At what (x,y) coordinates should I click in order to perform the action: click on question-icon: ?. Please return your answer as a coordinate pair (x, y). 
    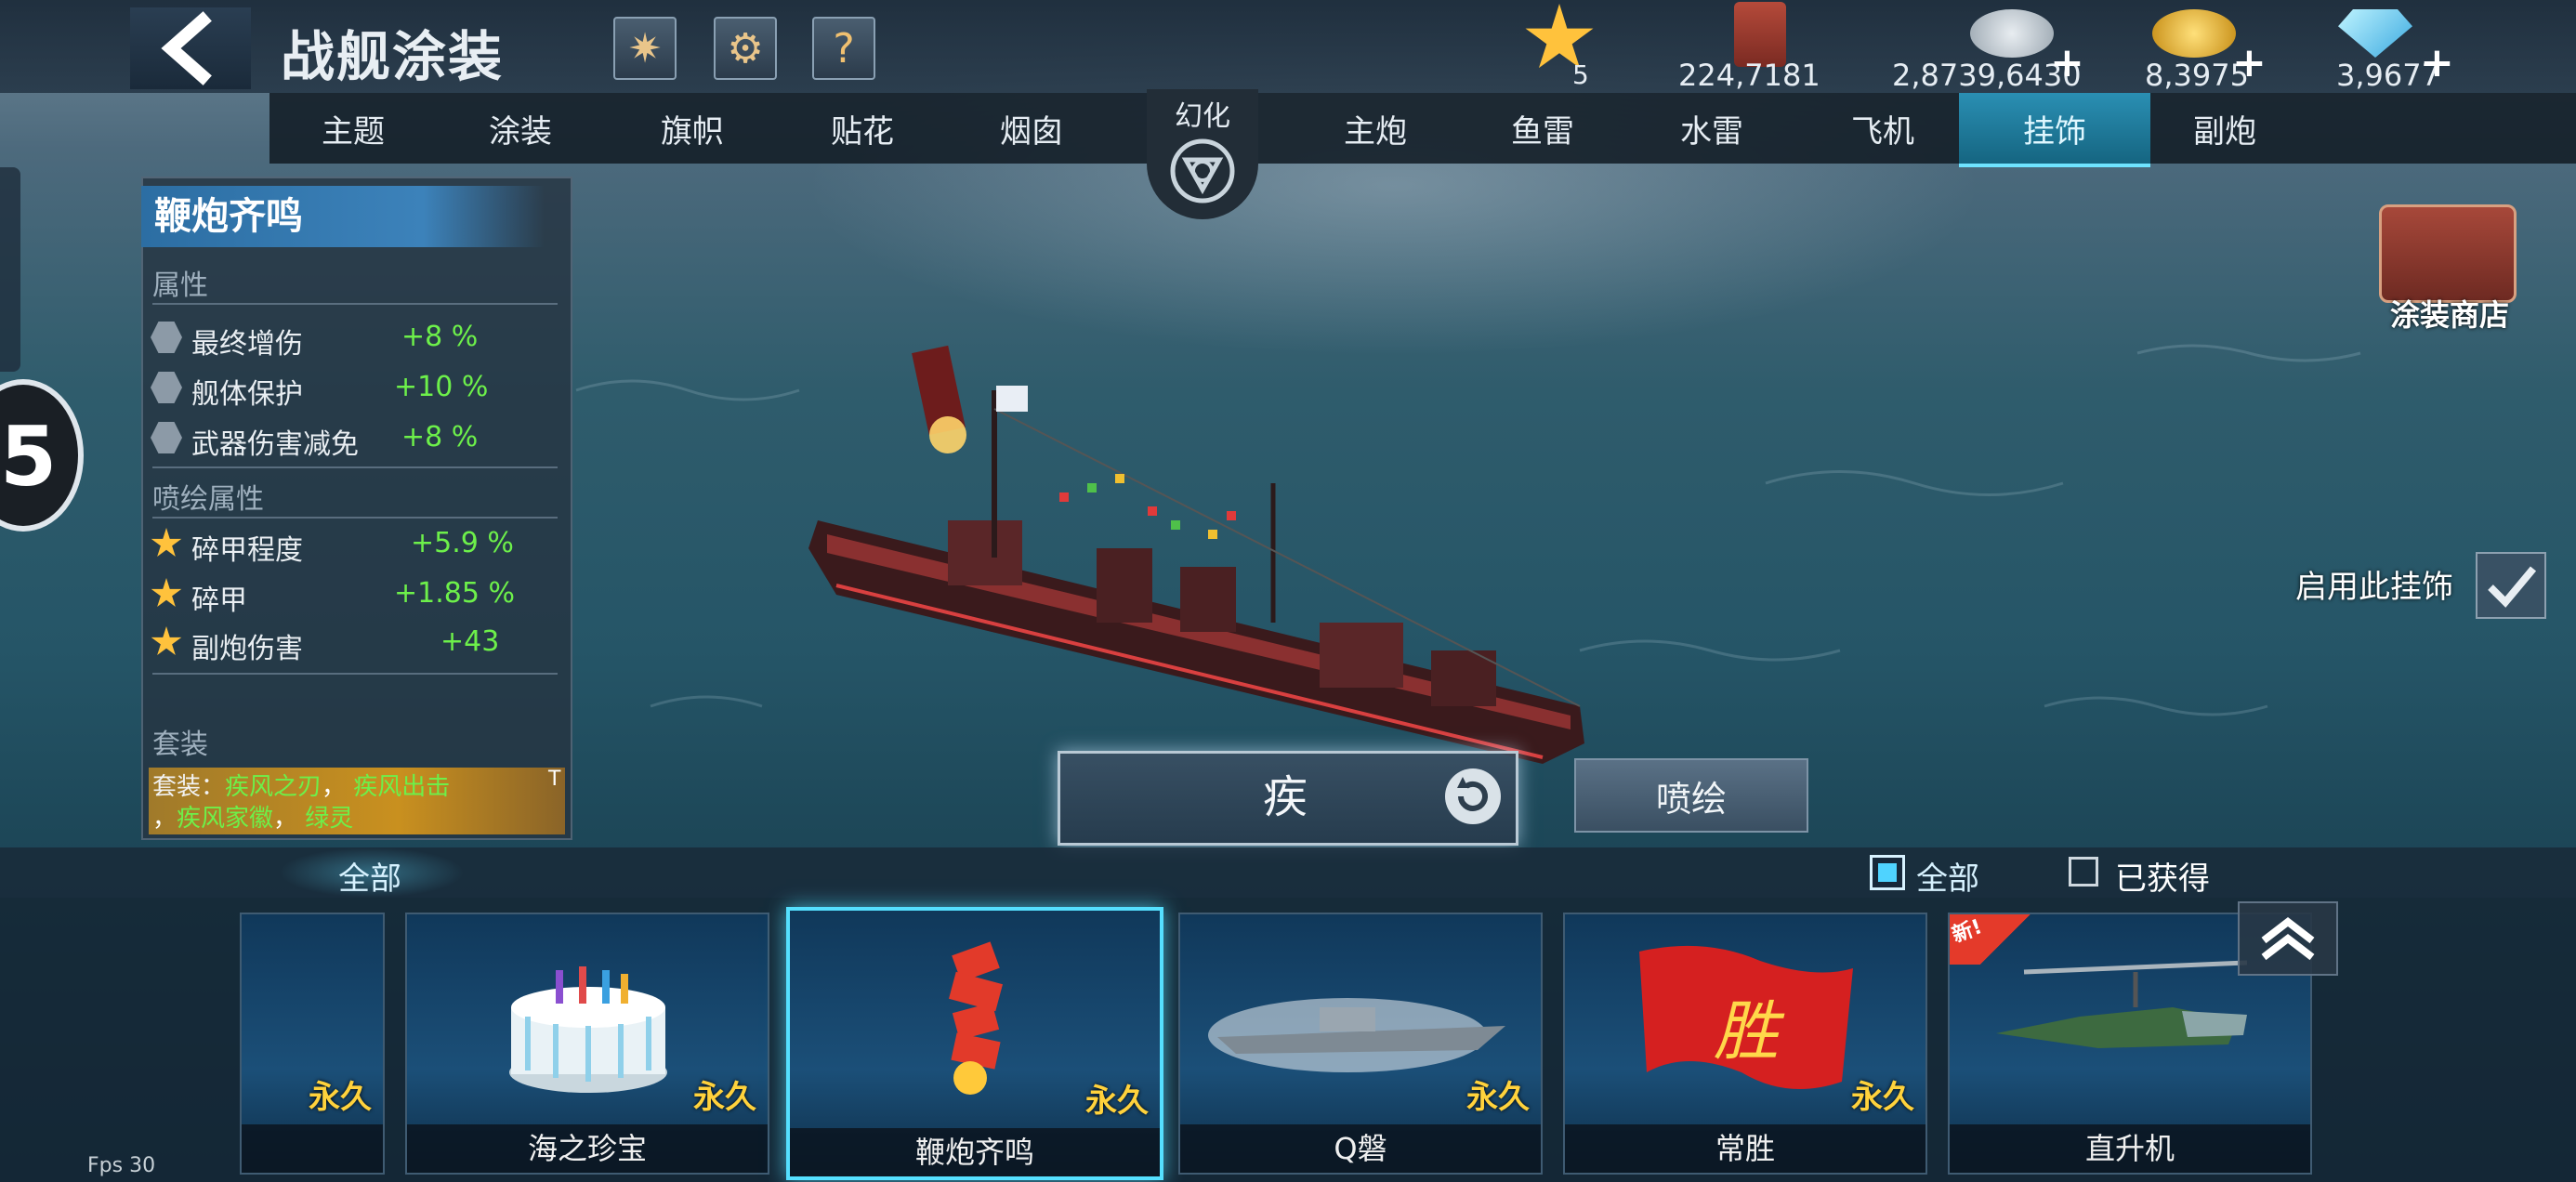
    Looking at the image, I should click on (844, 48).